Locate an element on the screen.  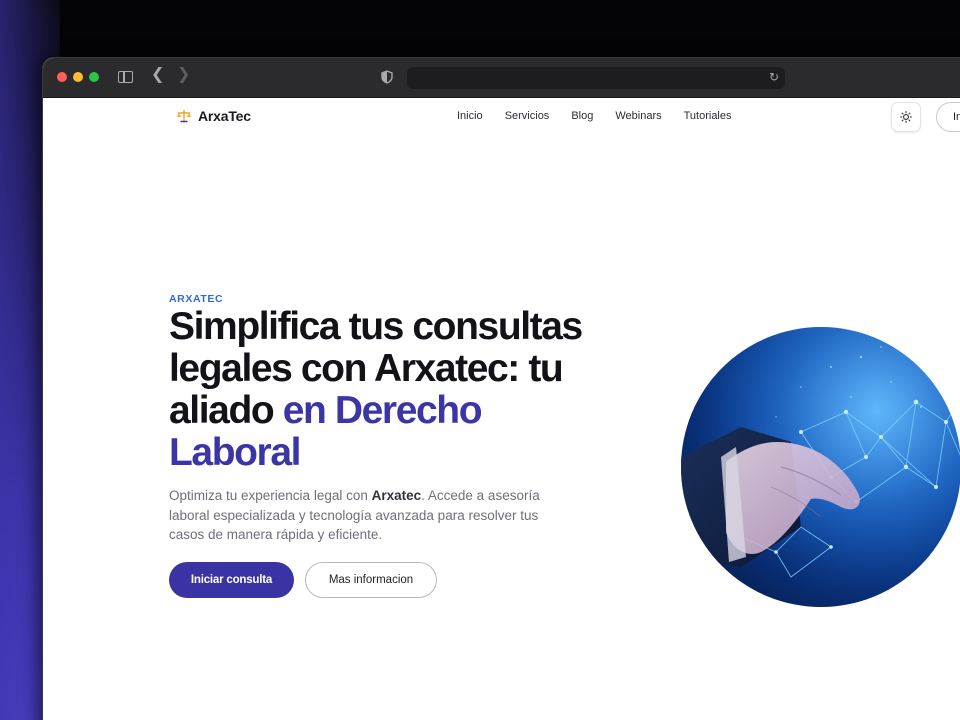
login-button: In is located at coordinates (948, 117).